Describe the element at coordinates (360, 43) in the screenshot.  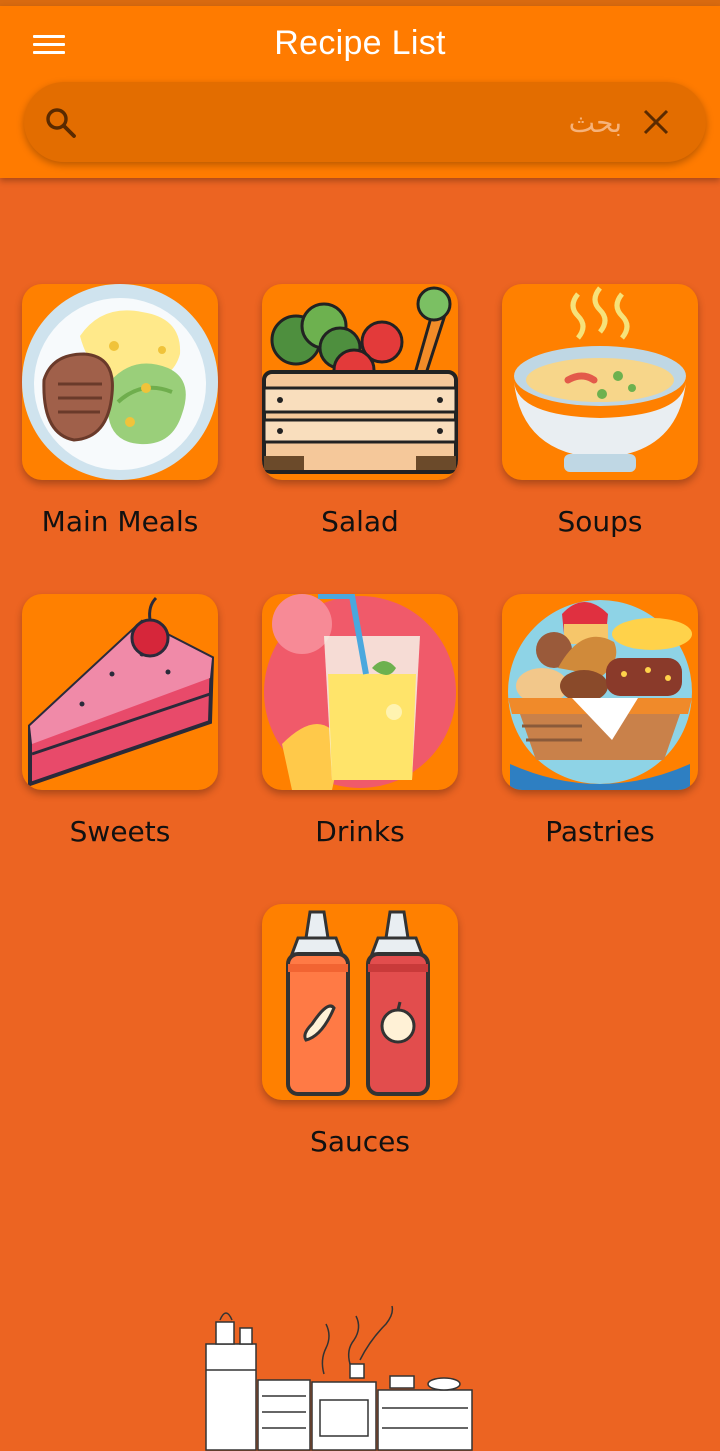
I see `page-title: Recipe List` at that location.